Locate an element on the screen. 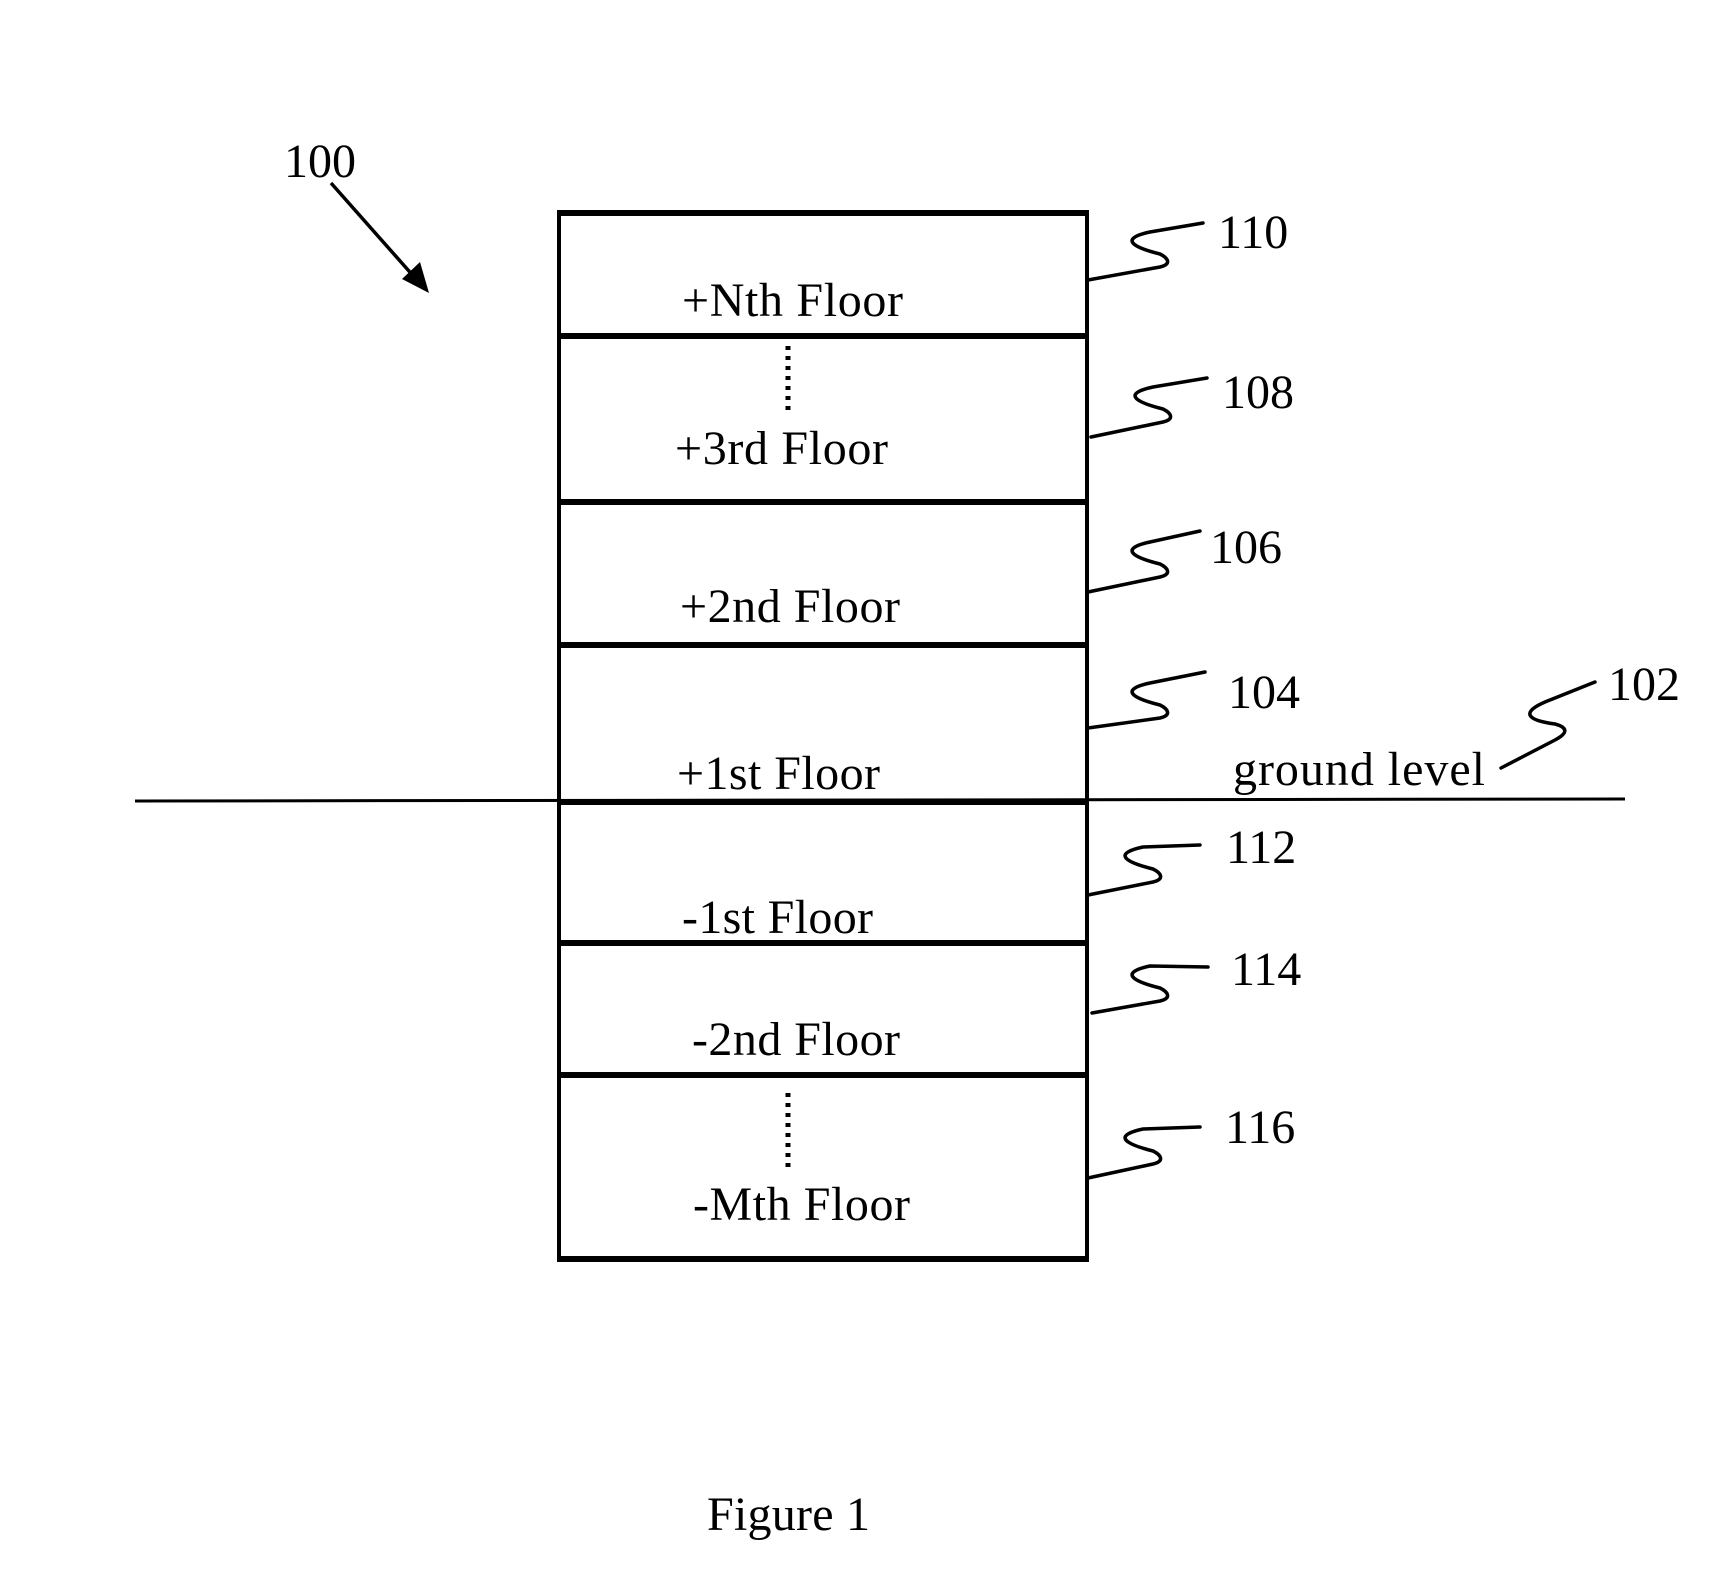  figure-caption: Figure 1 is located at coordinates (788, 1514).